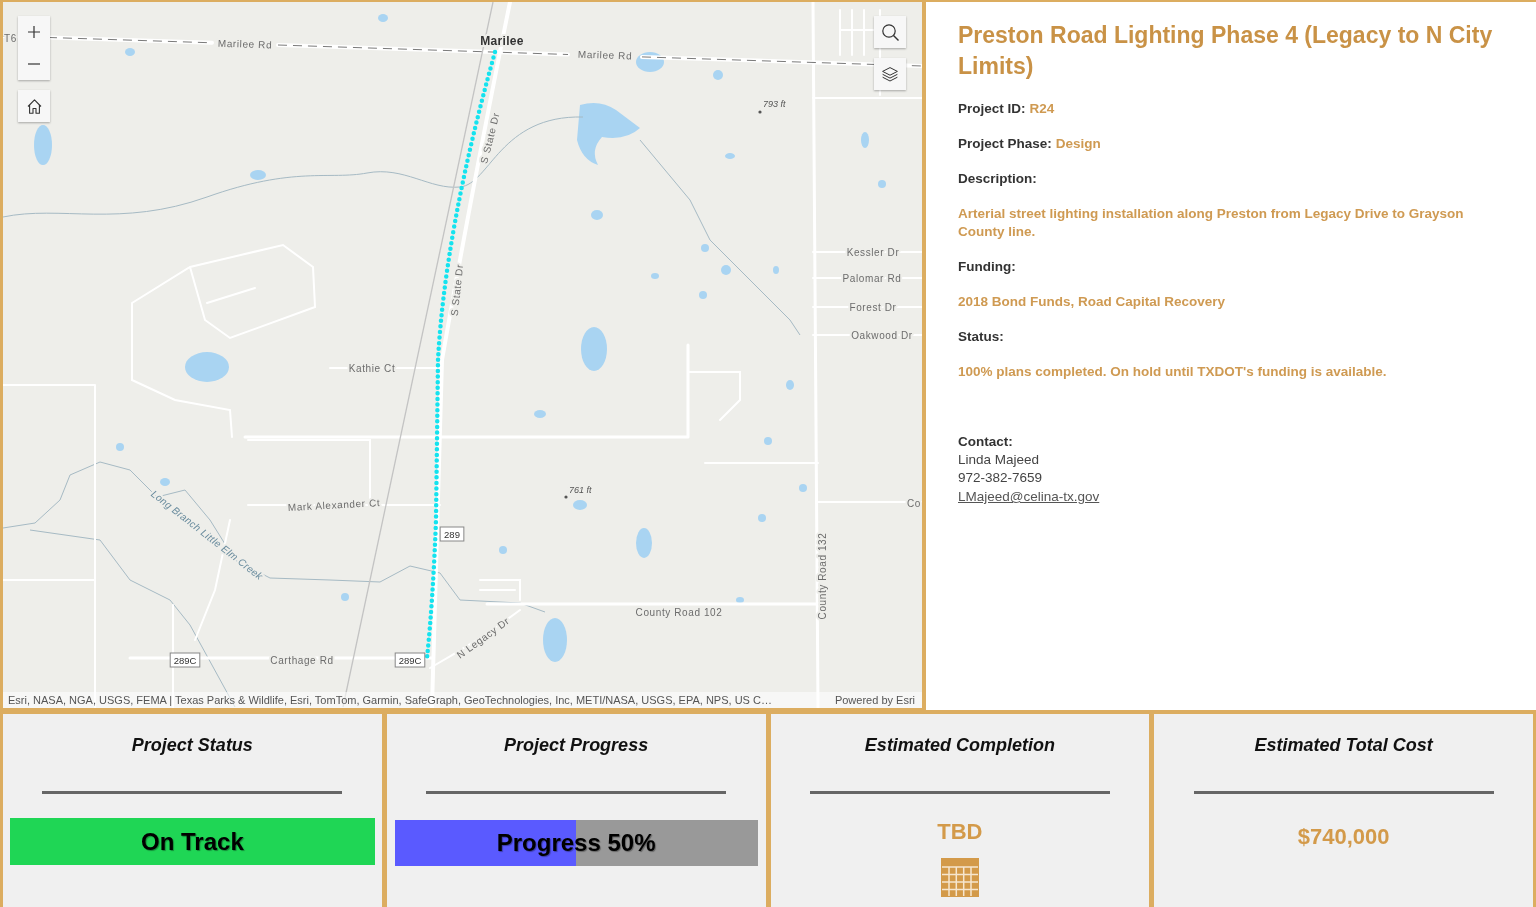  Describe the element at coordinates (1000, 478) in the screenshot. I see `contact-phone: 972-382-7659` at that location.